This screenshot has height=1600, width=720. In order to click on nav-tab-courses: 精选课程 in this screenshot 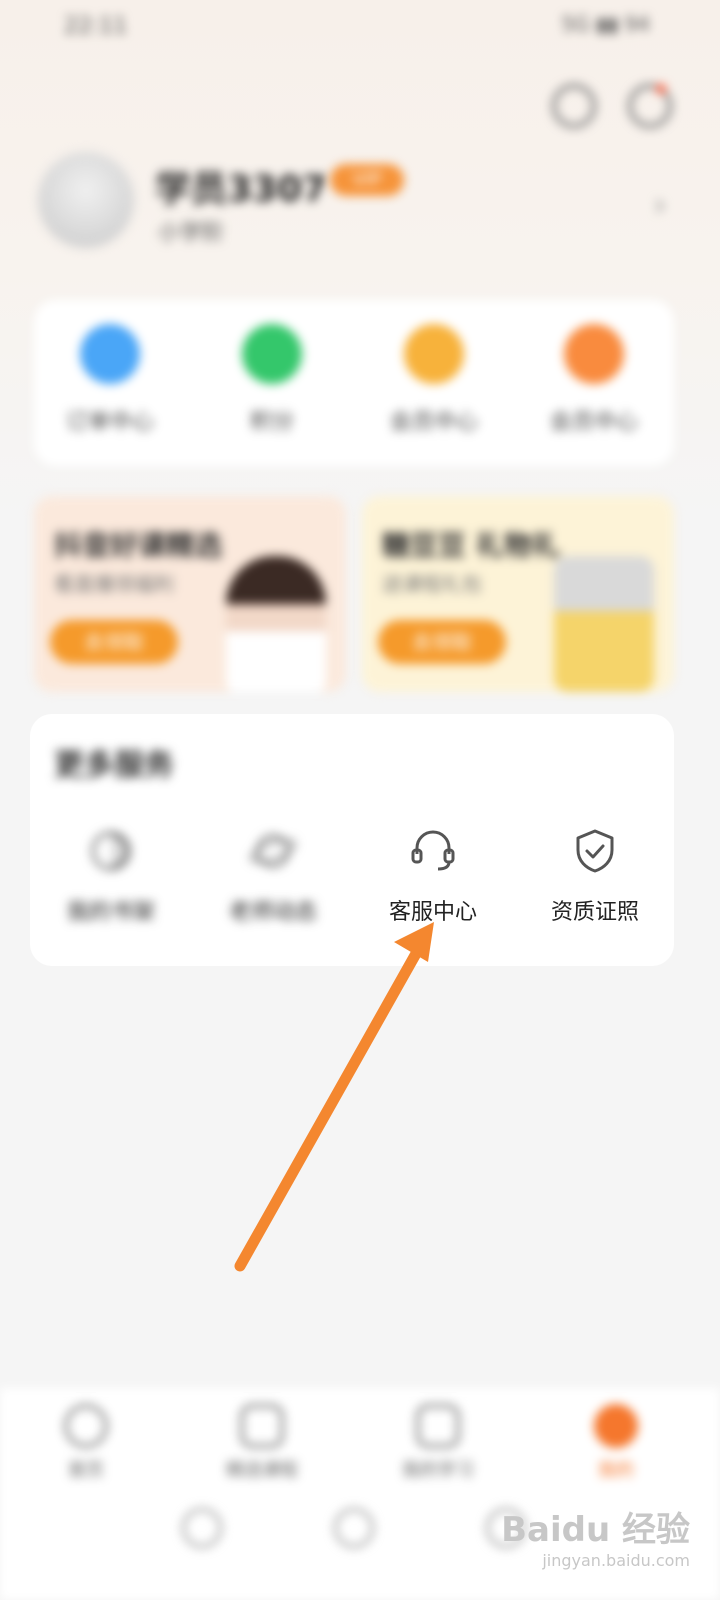, I will do `click(262, 1443)`.